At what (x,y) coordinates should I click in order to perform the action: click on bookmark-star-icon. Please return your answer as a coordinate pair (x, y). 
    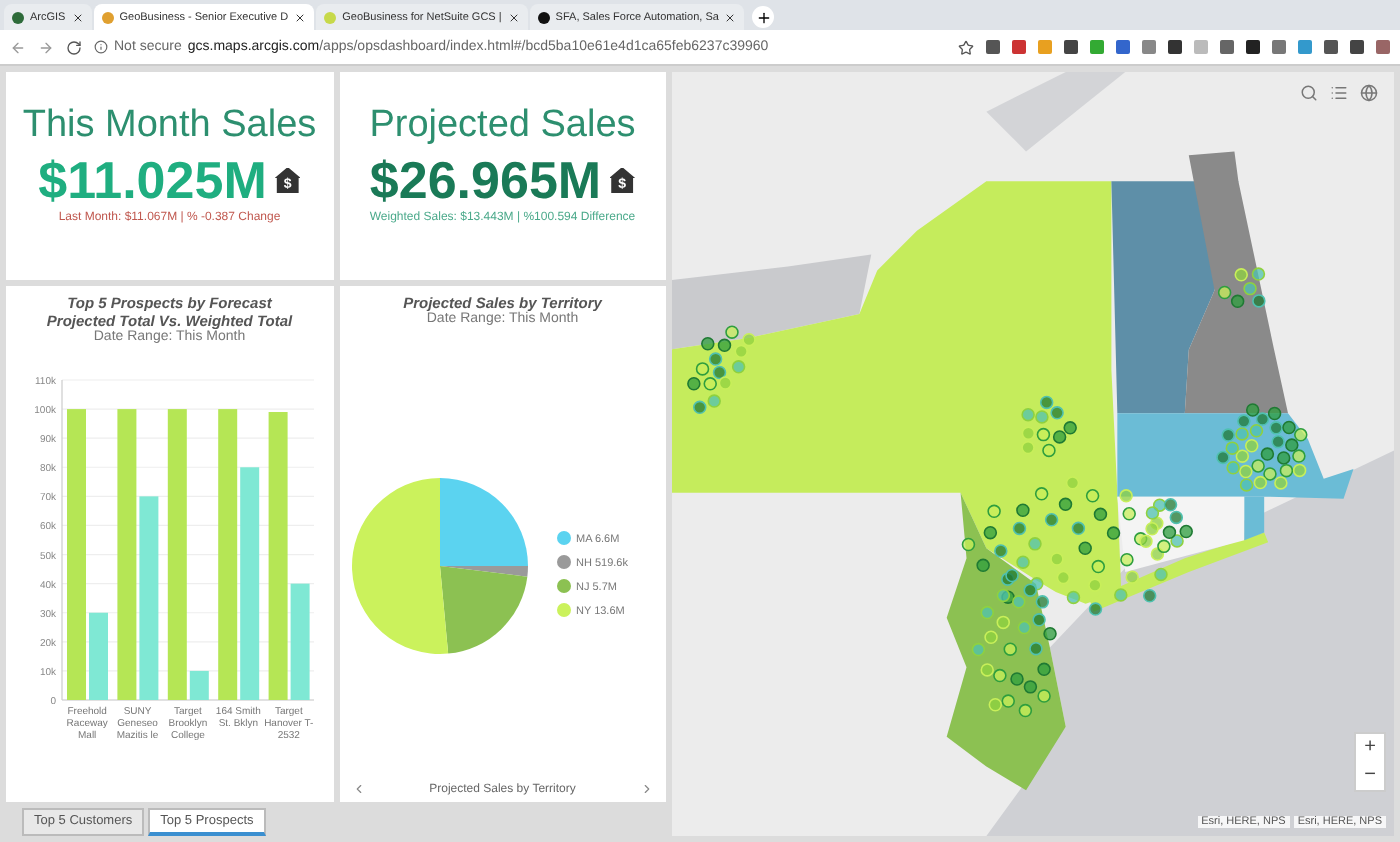
    Looking at the image, I should click on (966, 47).